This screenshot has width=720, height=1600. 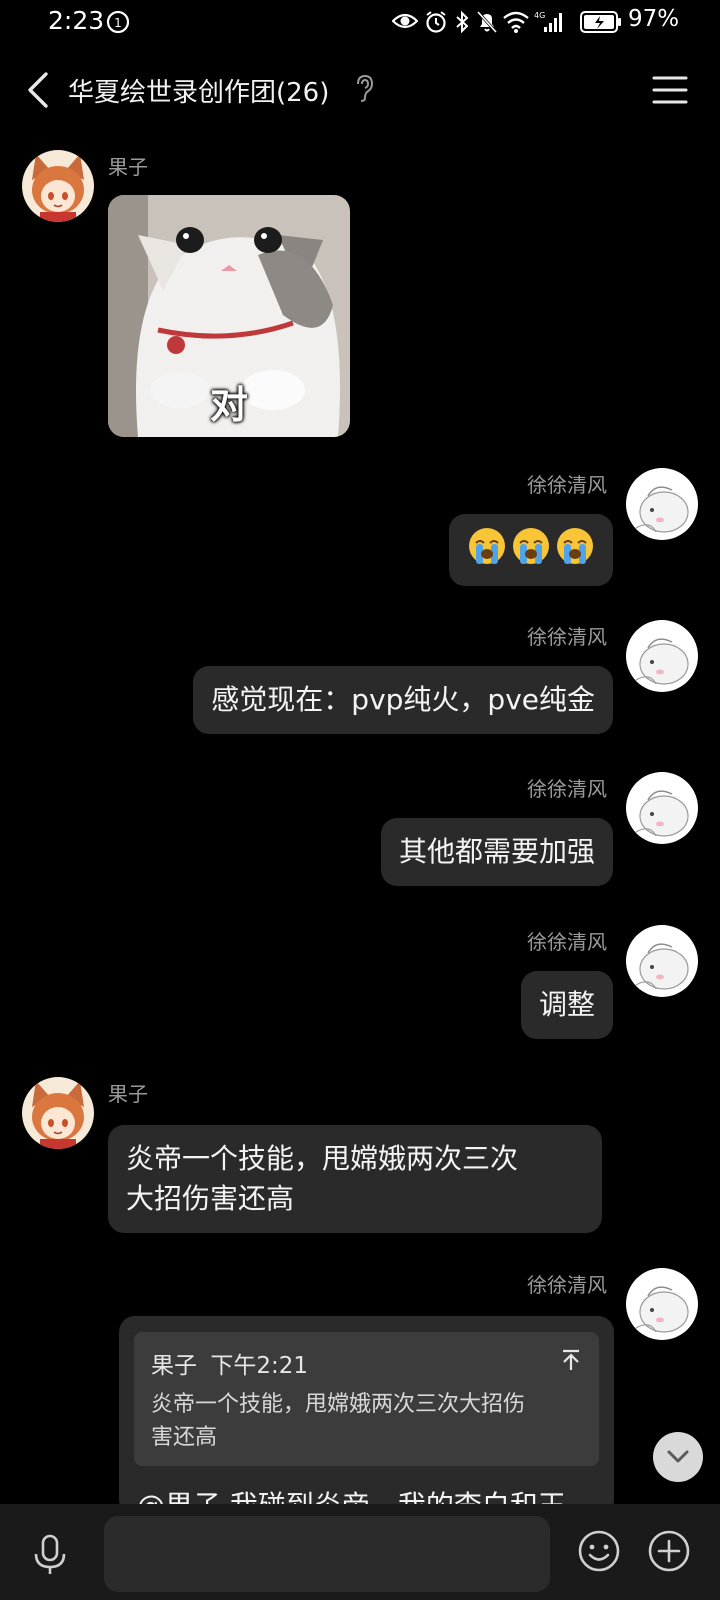 What do you see at coordinates (462, 22) in the screenshot?
I see `bluetooth-icon` at bounding box center [462, 22].